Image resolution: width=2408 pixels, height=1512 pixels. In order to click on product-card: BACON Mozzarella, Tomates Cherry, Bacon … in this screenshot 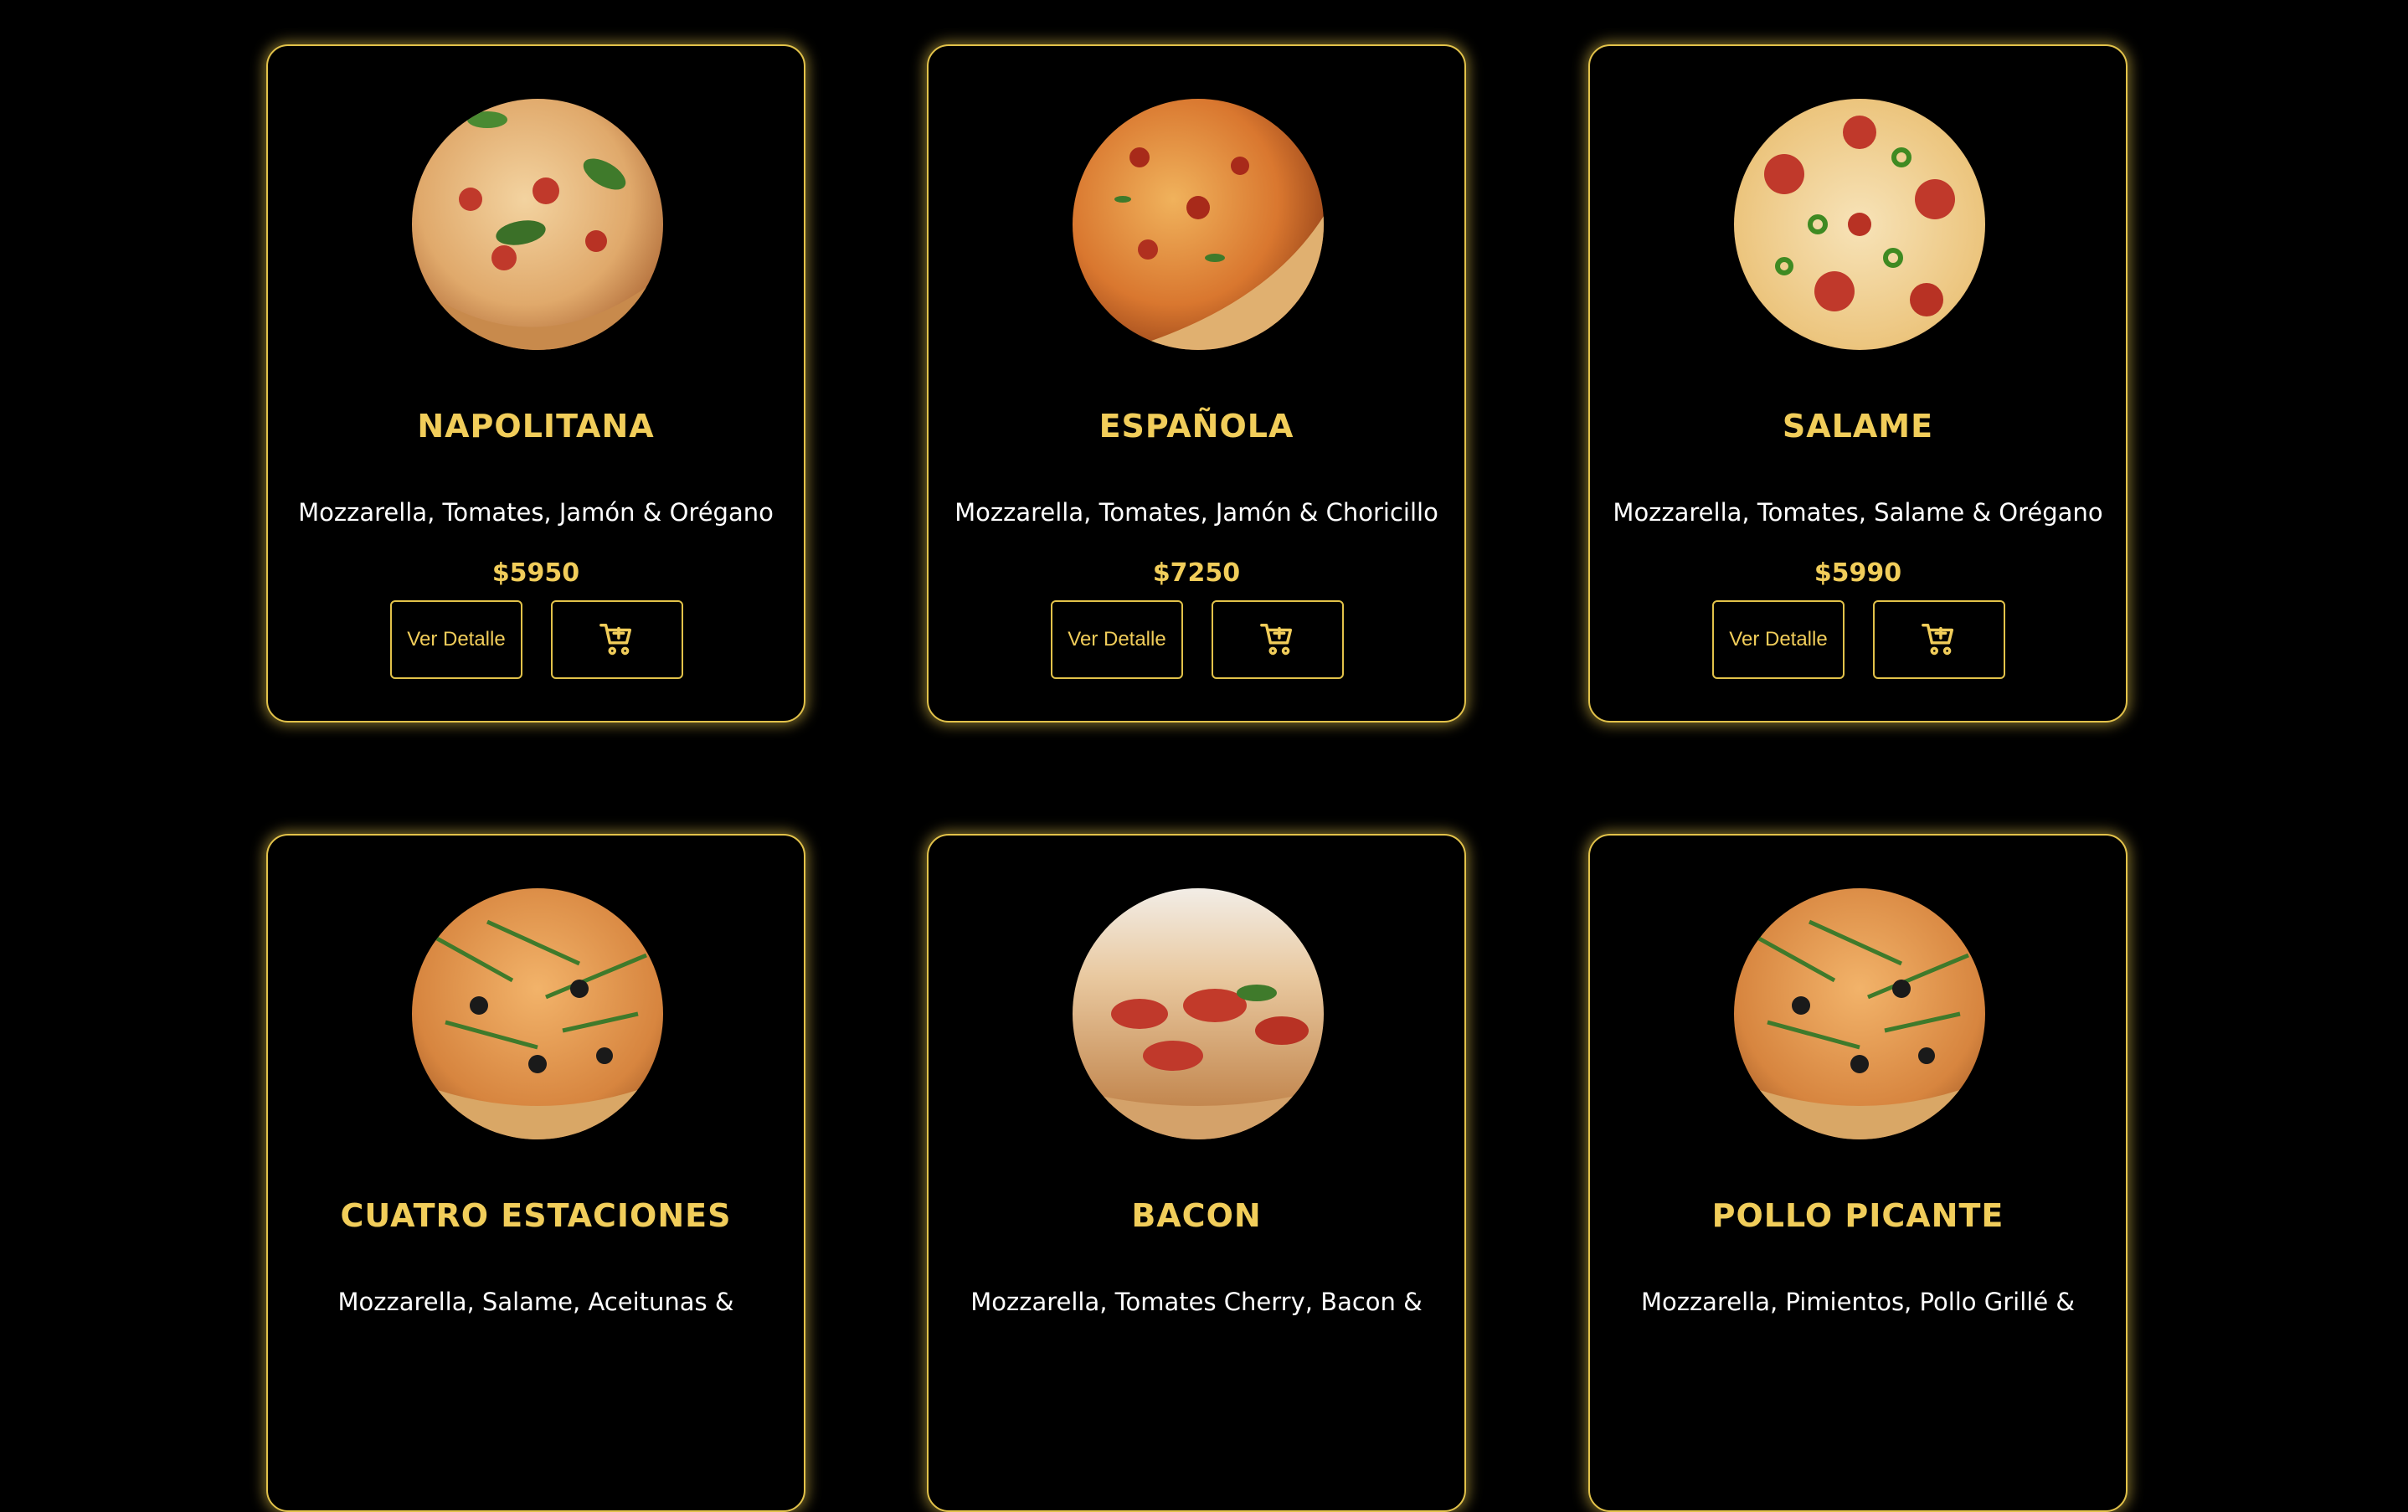, I will do `click(1196, 1173)`.